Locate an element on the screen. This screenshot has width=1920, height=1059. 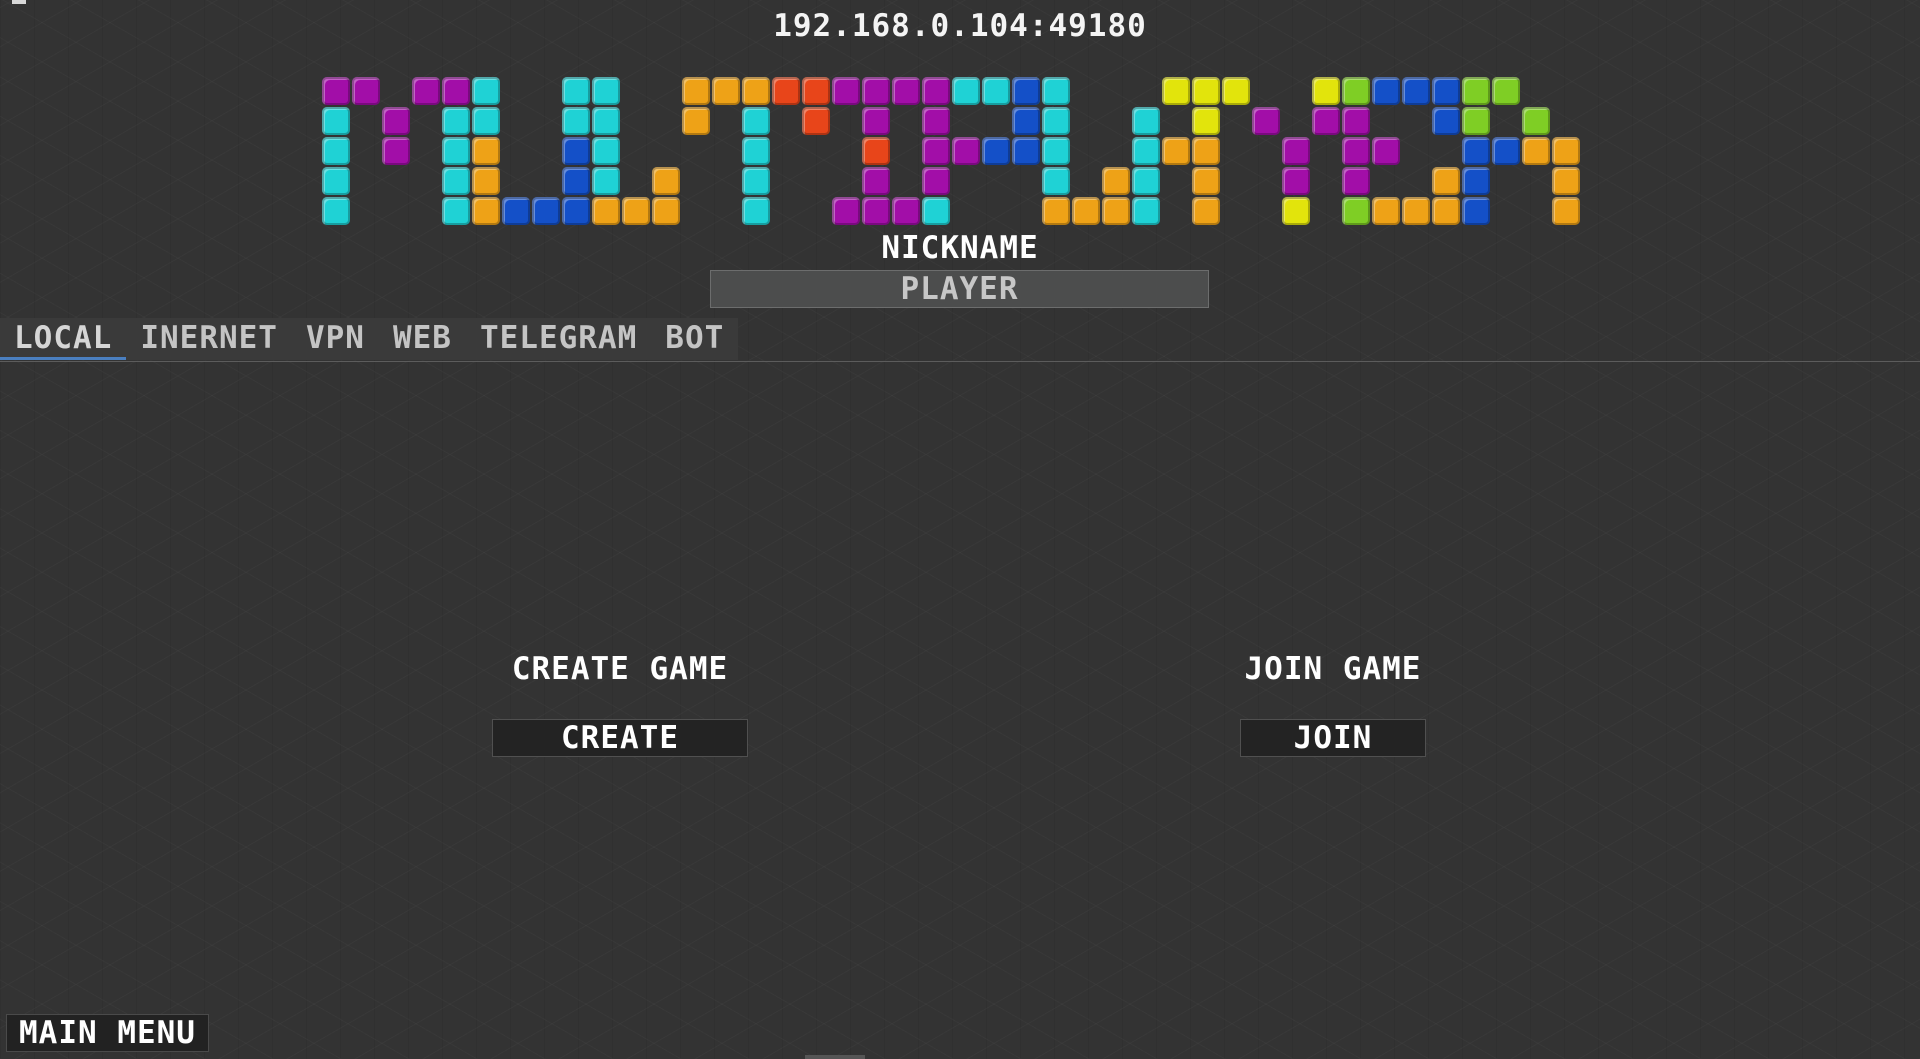
nickname-label: NICKNAME is located at coordinates (960, 248).